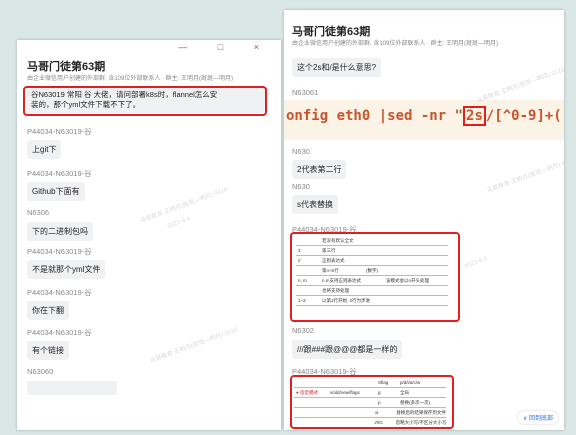 This screenshot has width=576, height=435. Describe the element at coordinates (523, 116) in the screenshot. I see `code-text: /[^0-9]+(` at that location.